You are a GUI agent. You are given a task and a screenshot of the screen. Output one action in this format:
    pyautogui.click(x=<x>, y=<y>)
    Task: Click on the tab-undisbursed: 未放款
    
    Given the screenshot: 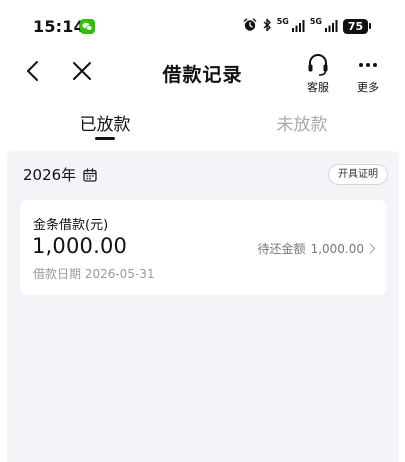 What is the action you would take?
    pyautogui.click(x=302, y=122)
    